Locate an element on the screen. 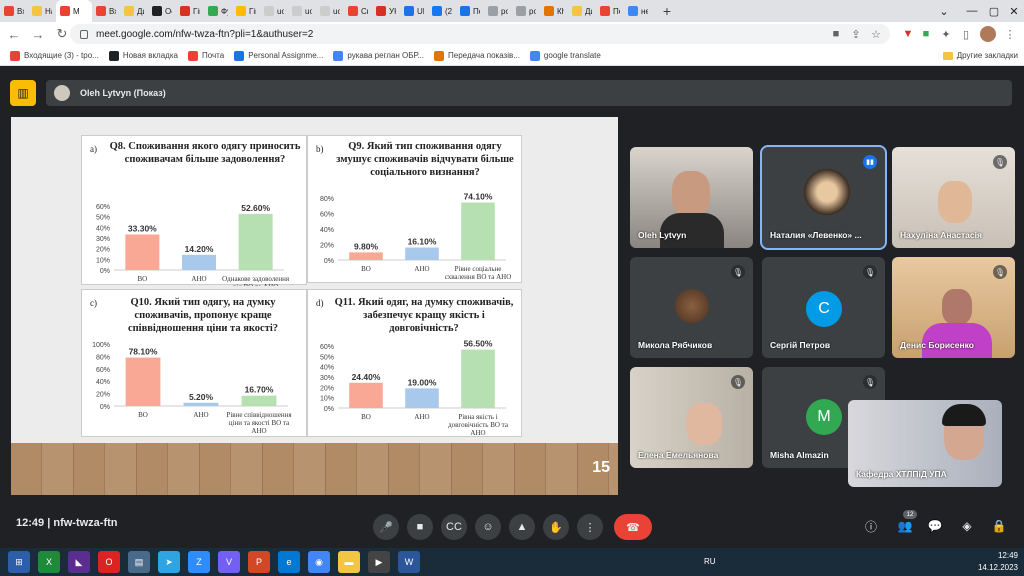  close-window-button: ✕ is located at coordinates (1012, 11).